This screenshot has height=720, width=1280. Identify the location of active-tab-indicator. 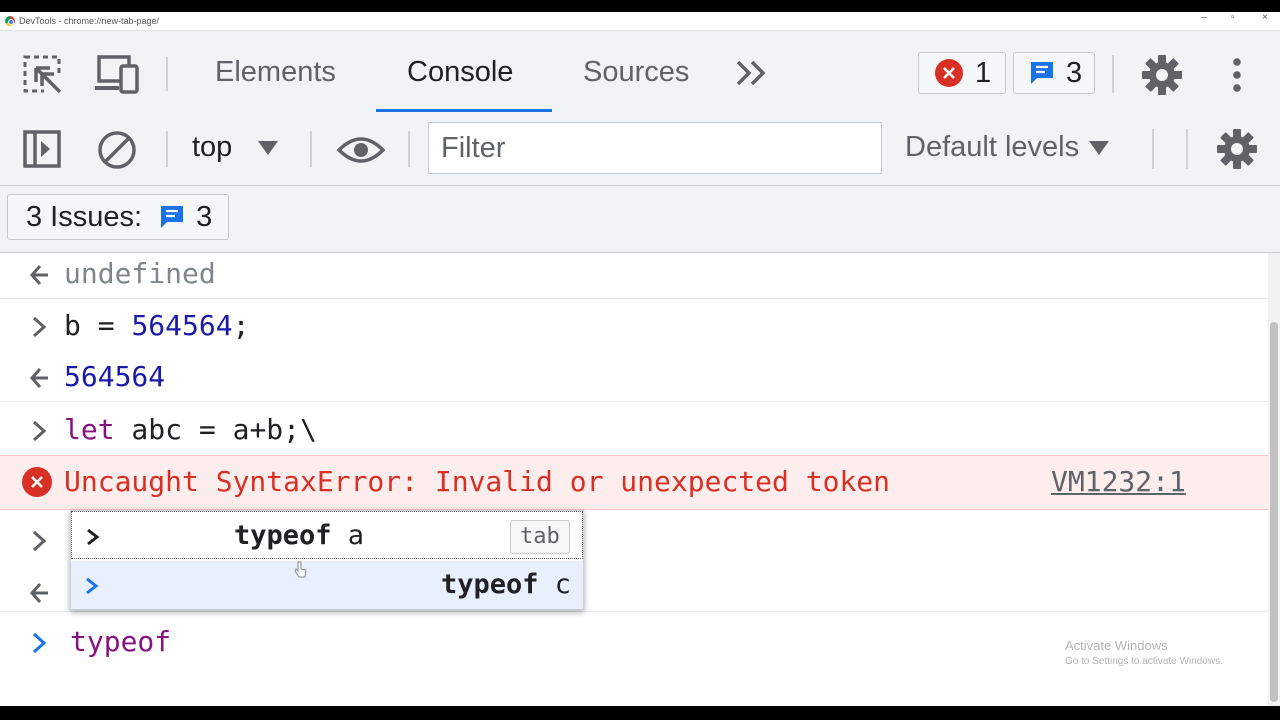
(464, 110).